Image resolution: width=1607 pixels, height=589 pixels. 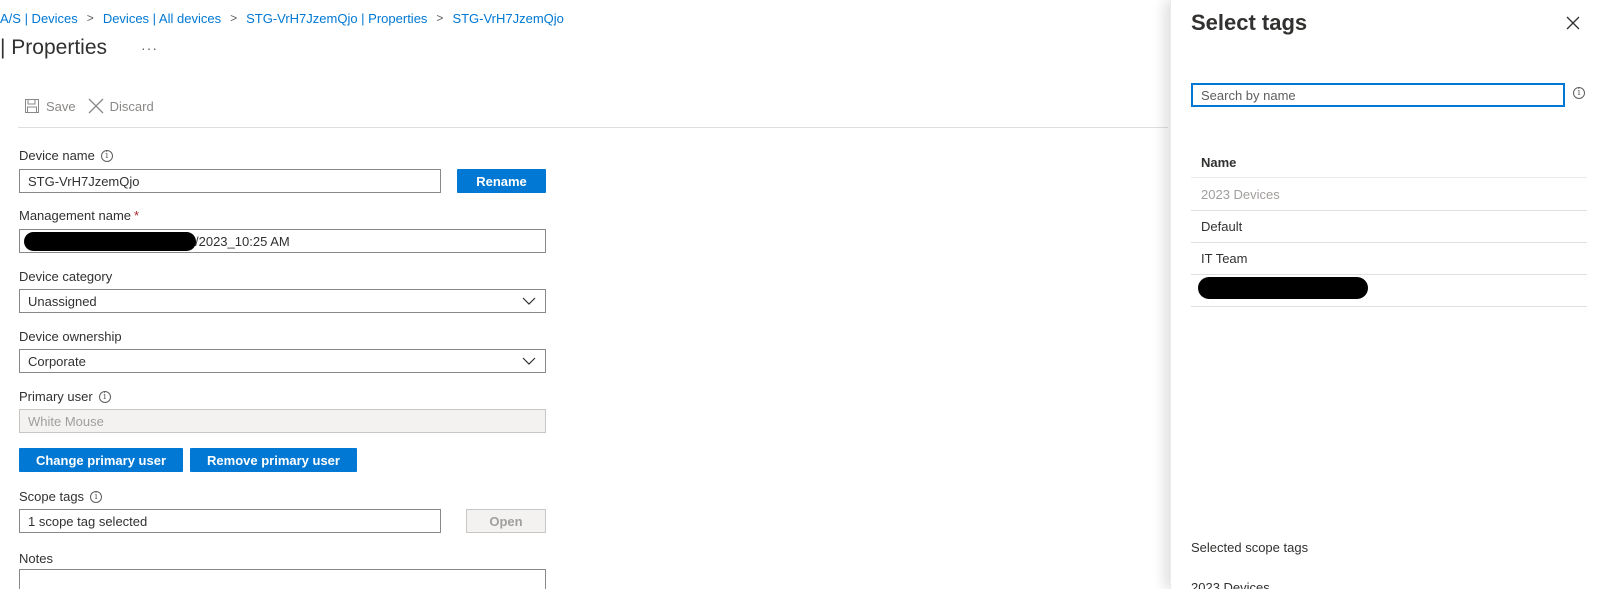 I want to click on close-icon, so click(x=1573, y=24).